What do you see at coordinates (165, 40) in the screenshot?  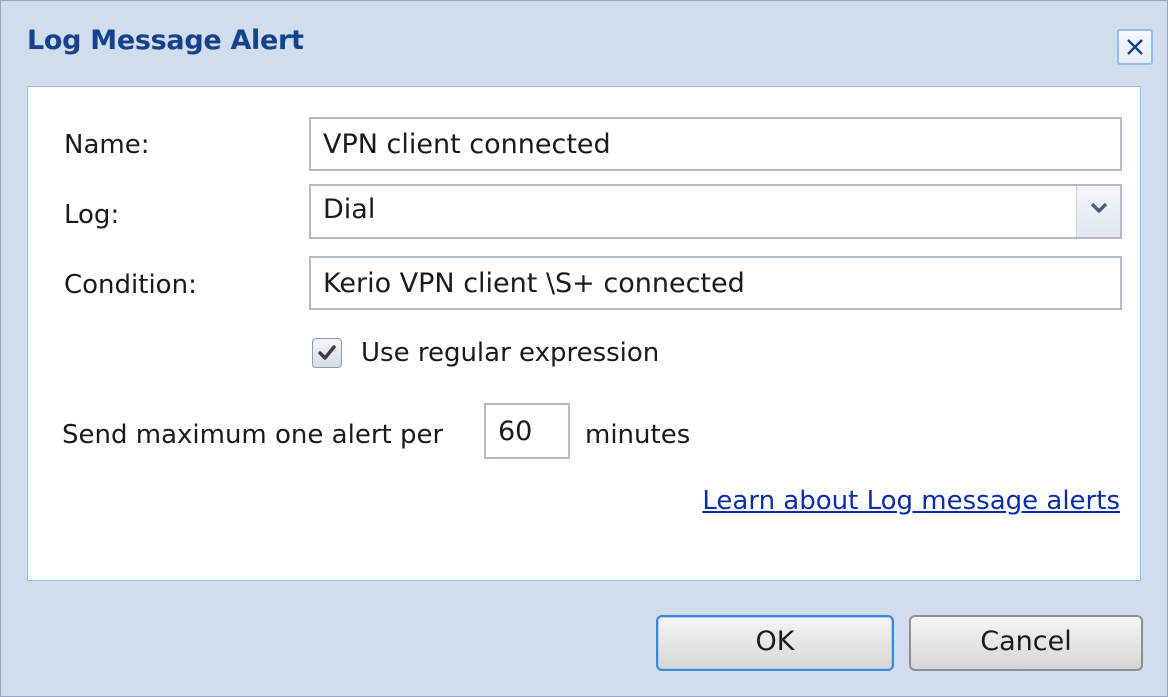 I see `dialog-title: Log Message Alert` at bounding box center [165, 40].